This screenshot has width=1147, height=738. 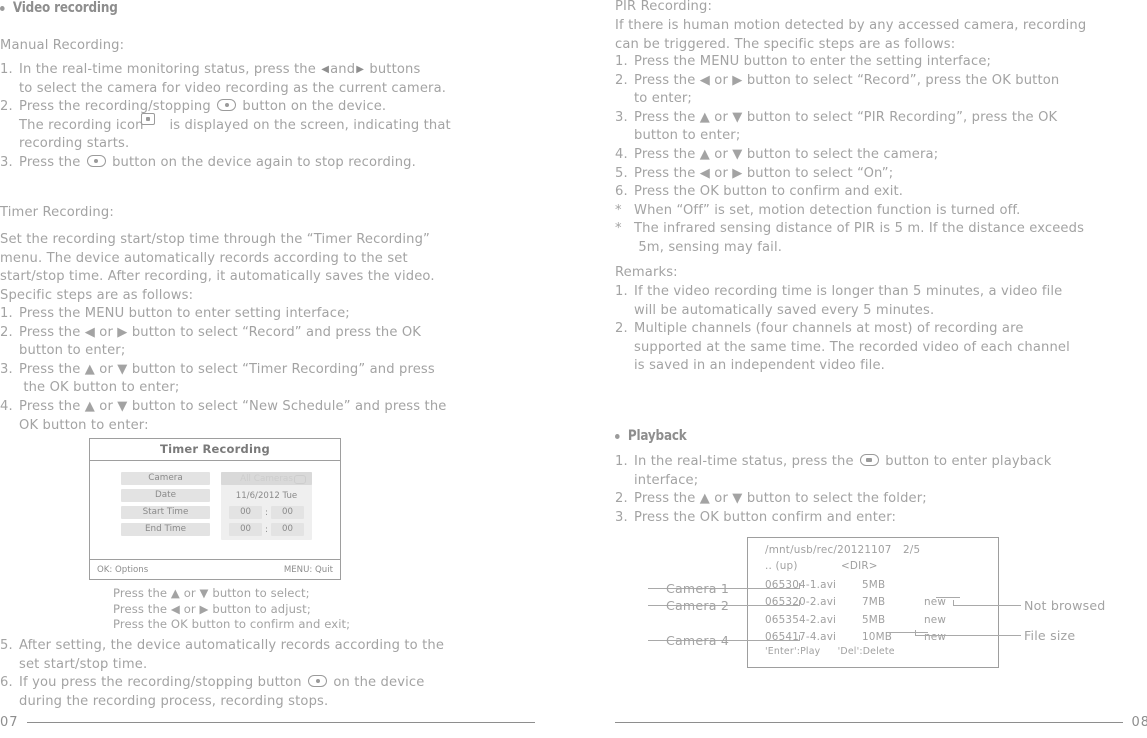 What do you see at coordinates (968, 635) in the screenshot?
I see `leader-line-file-size` at bounding box center [968, 635].